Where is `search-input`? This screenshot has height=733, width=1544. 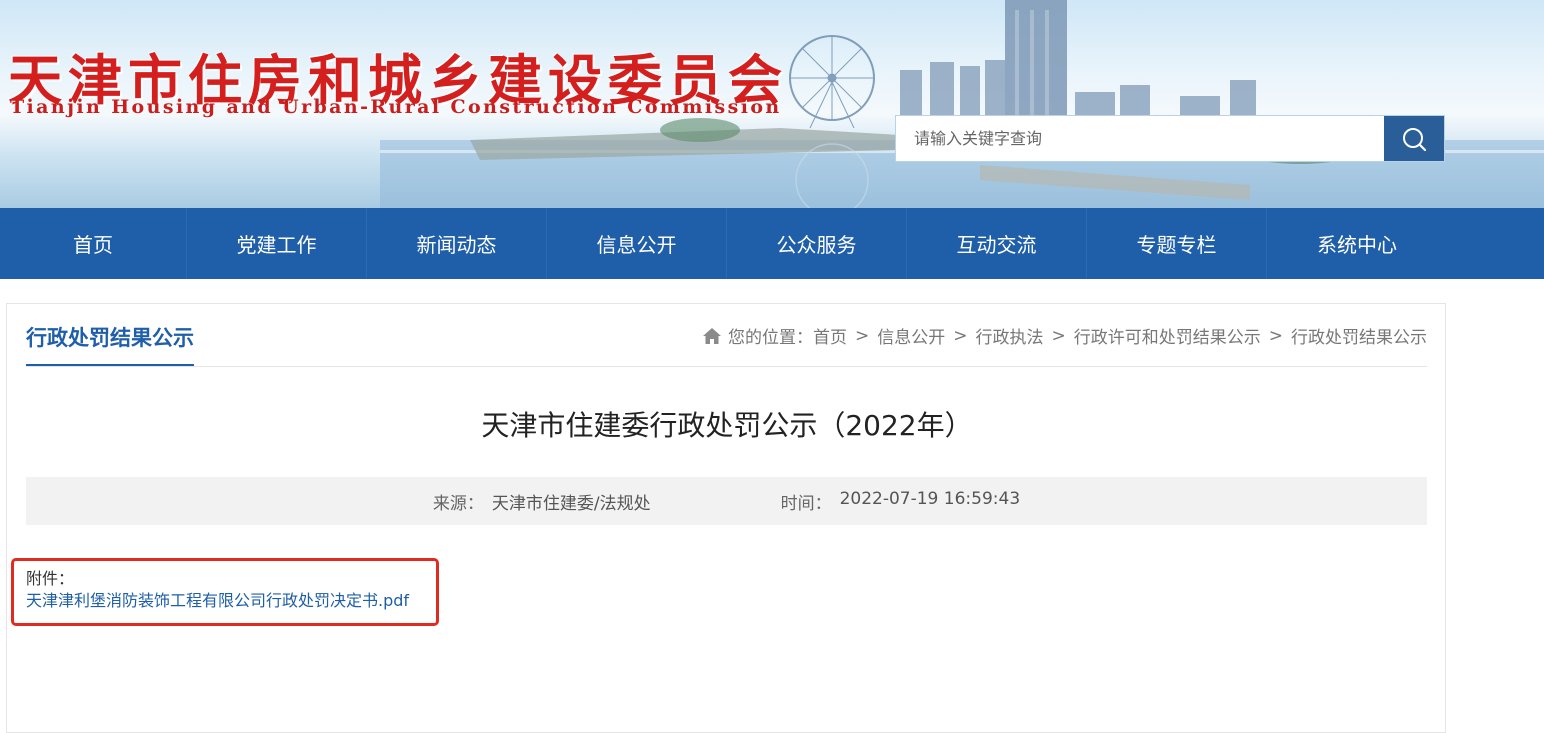
search-input is located at coordinates (1140, 138).